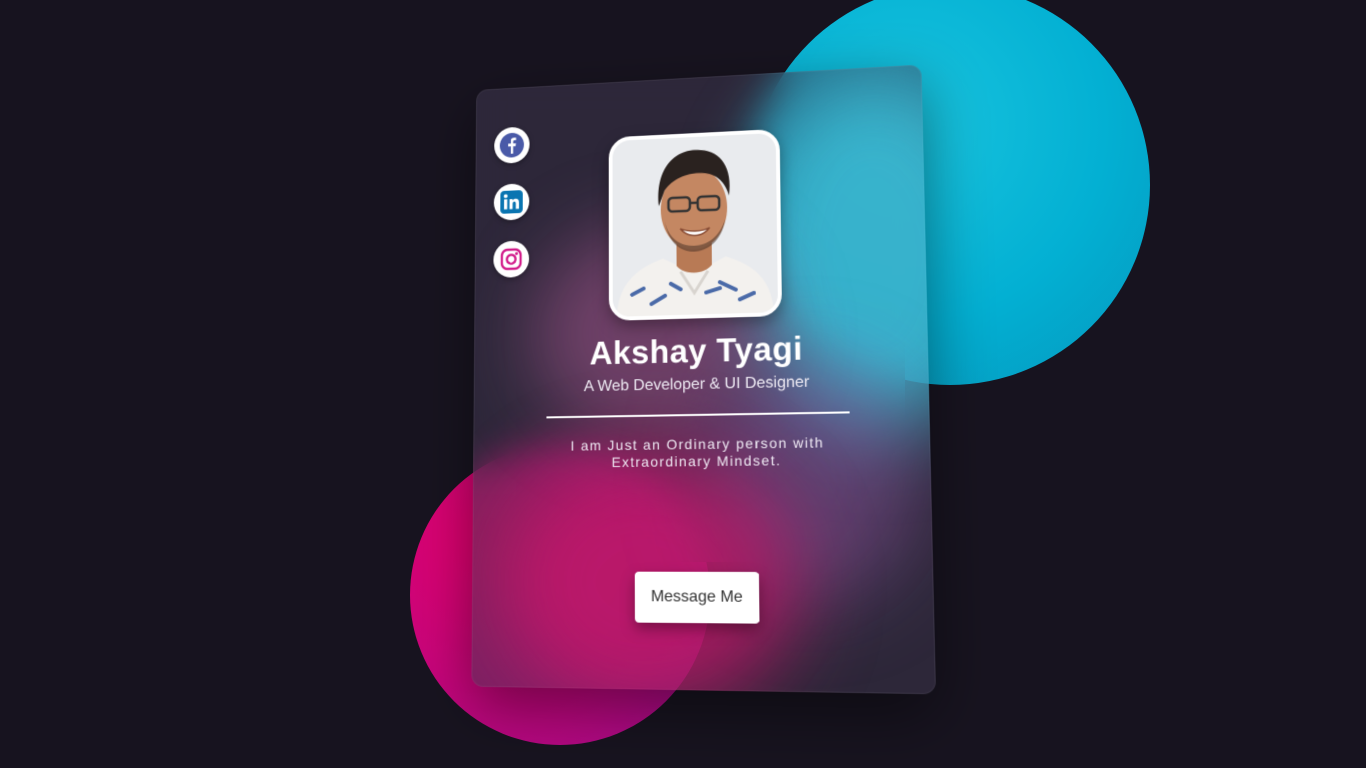 The height and width of the screenshot is (768, 1366). I want to click on divider, so click(697, 414).